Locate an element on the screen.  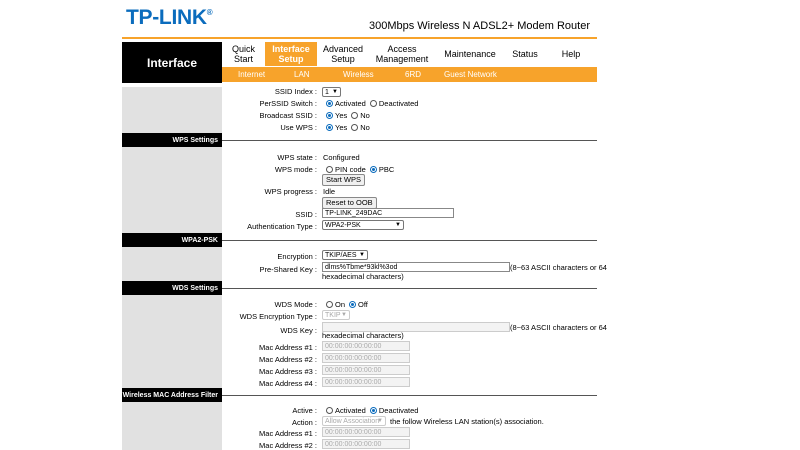
ssid-index-select: 1 ▼ is located at coordinates (331, 92).